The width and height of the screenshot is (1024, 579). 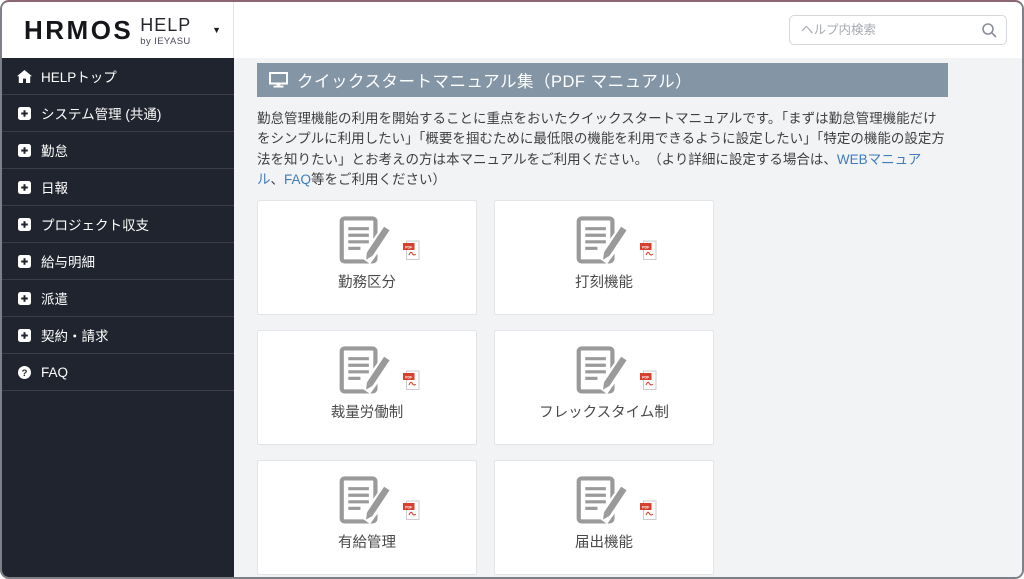 What do you see at coordinates (628, 30) in the screenshot?
I see `header-right` at bounding box center [628, 30].